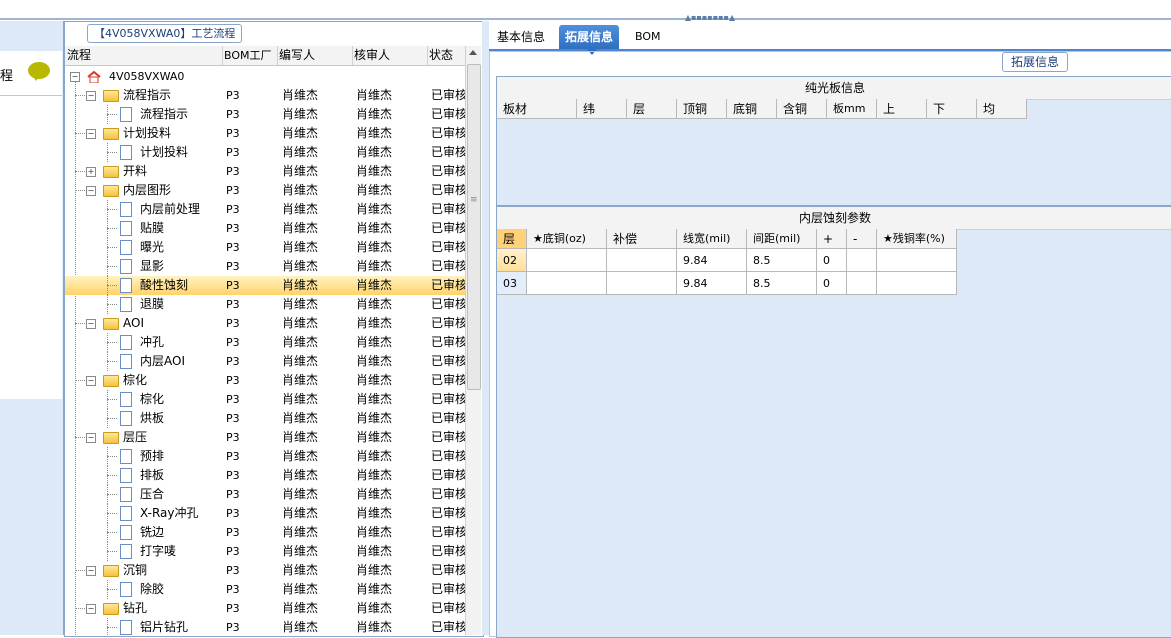 The width and height of the screenshot is (1171, 638). I want to click on tree-step-row: 酸性蚀刻 P3 肖维杰 肖维杰 已审核, so click(265, 285).